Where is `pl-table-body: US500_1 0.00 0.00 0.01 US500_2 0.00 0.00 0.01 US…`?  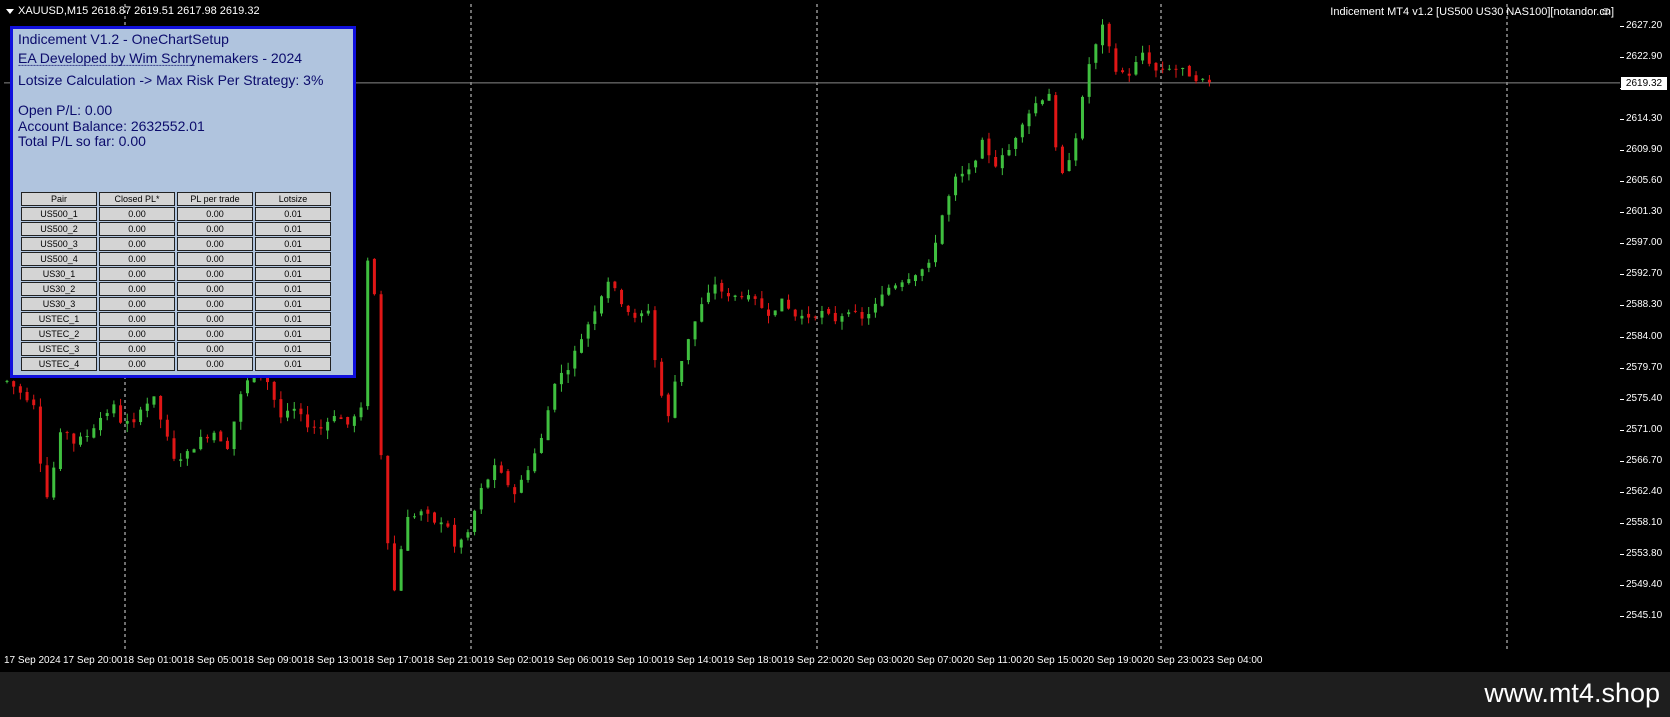 pl-table-body: US500_1 0.00 0.00 0.01 US500_2 0.00 0.00 0.01 US… is located at coordinates (176, 289).